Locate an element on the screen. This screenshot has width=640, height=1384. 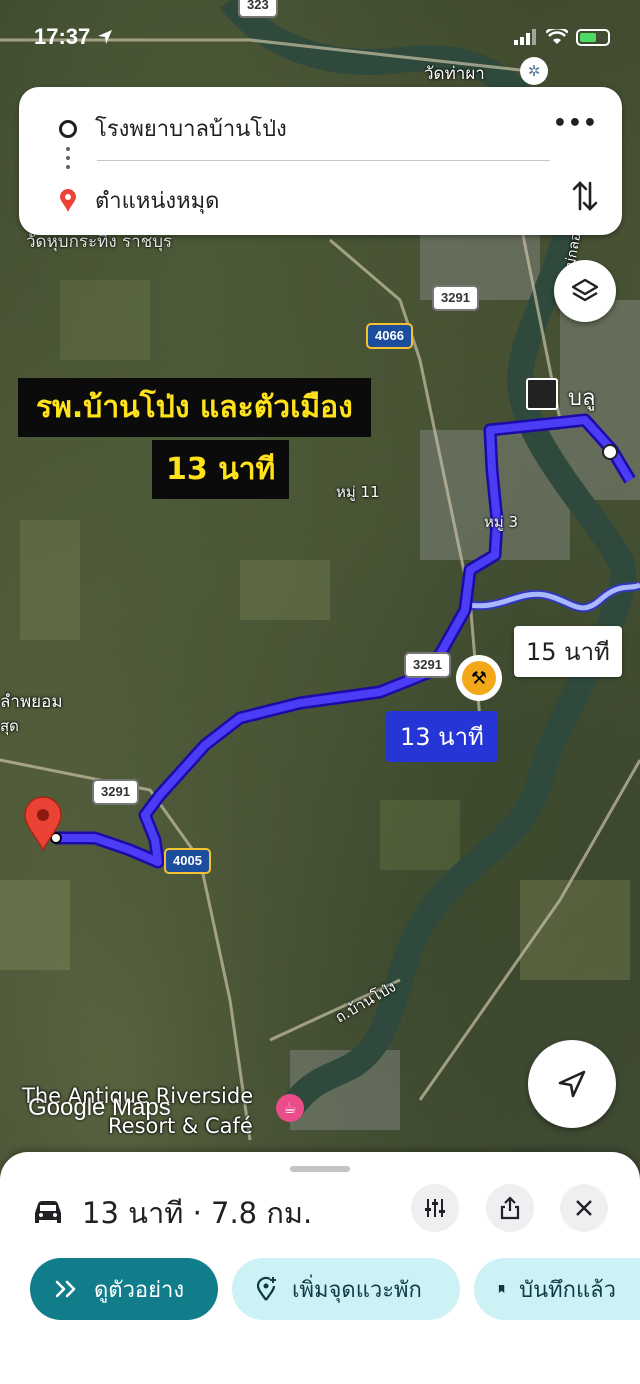
road-shield-323: 323 is located at coordinates (258, 9).